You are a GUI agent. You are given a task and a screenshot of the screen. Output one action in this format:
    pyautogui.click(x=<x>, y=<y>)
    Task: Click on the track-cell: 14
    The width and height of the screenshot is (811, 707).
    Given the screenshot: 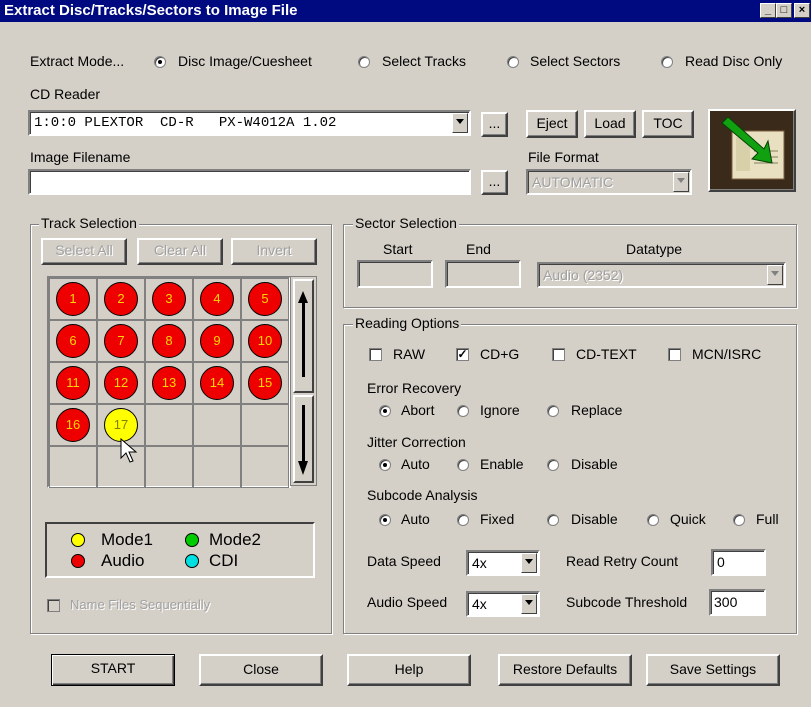 What is the action you would take?
    pyautogui.click(x=217, y=383)
    